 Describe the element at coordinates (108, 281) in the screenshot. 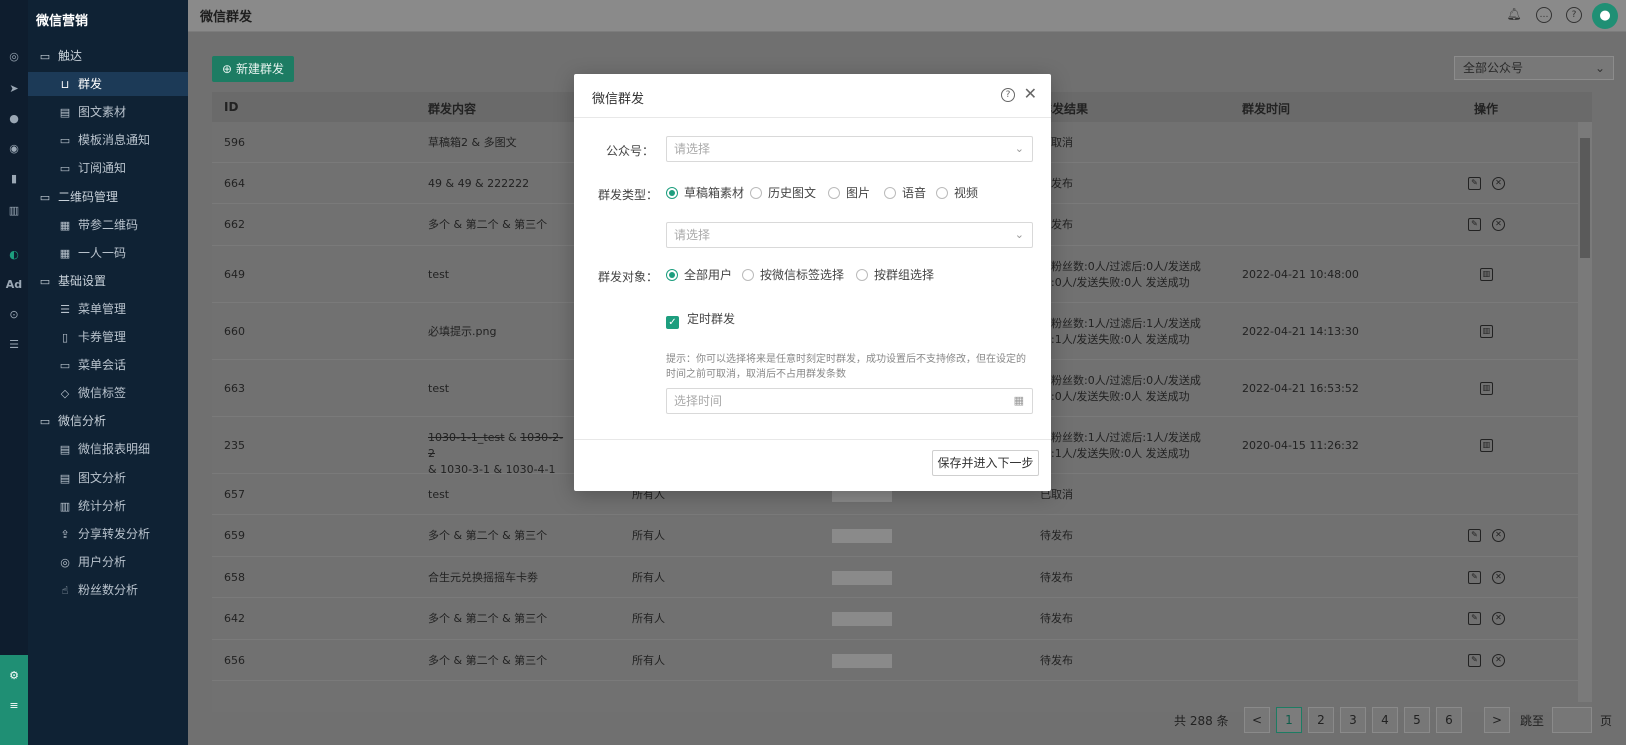

I see `sidebar-item: ▭ 基础设置` at that location.